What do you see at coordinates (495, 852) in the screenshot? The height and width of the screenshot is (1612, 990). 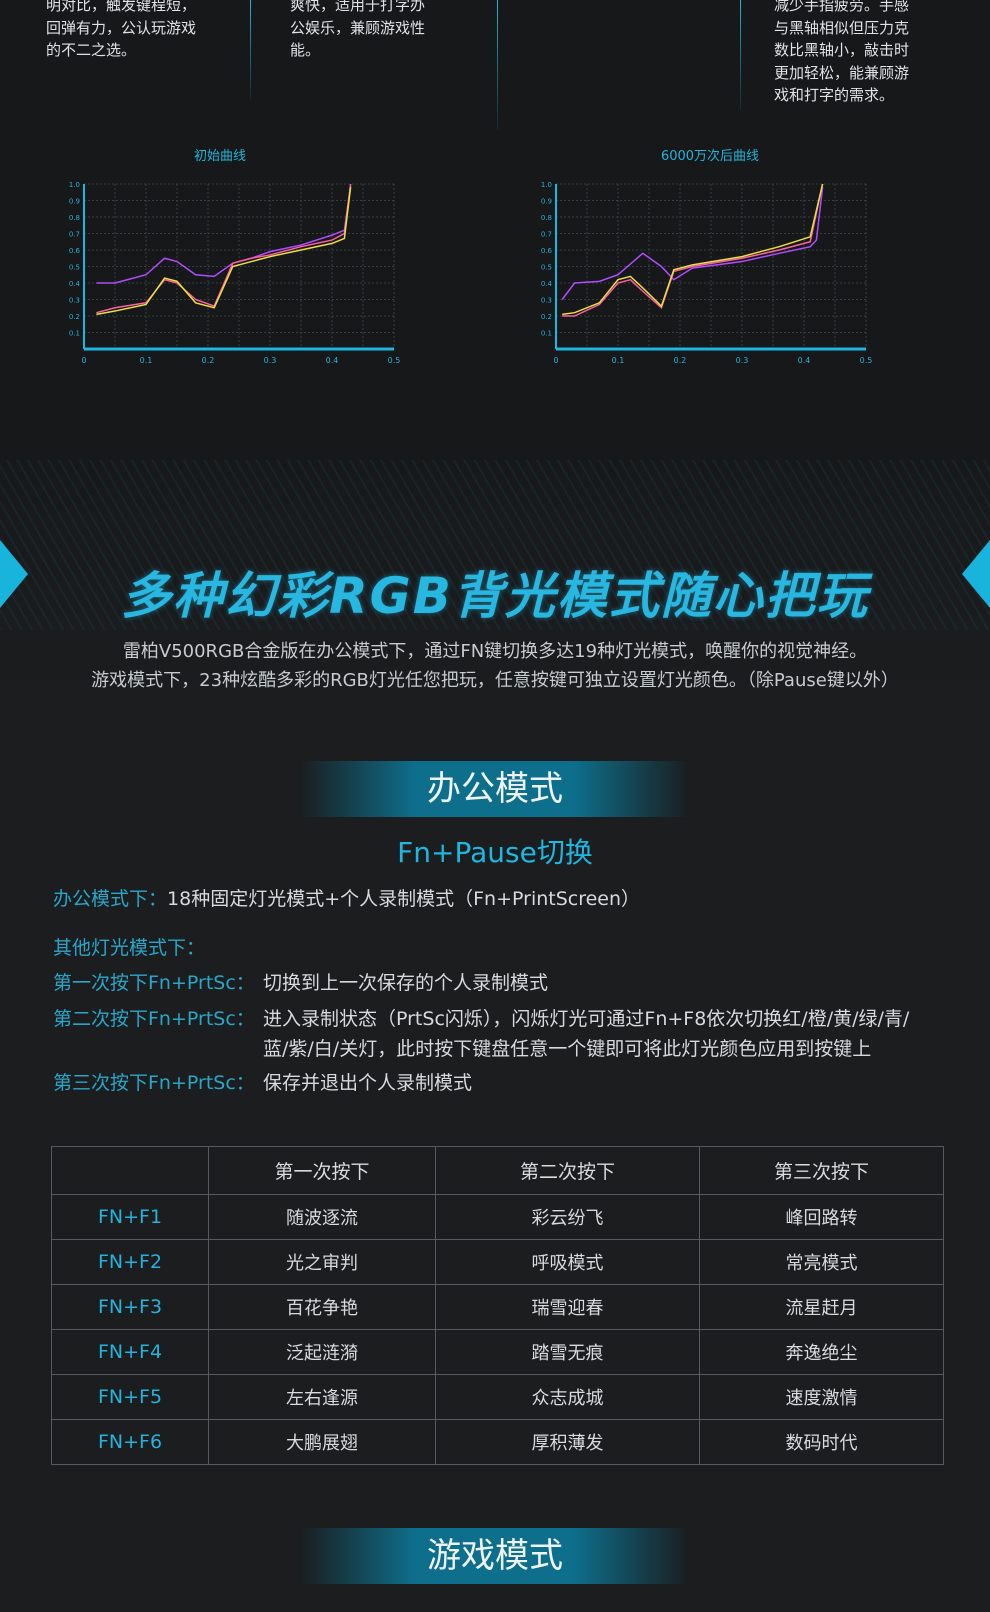 I see `office-switch-shortcut: Fn+Pause切换` at bounding box center [495, 852].